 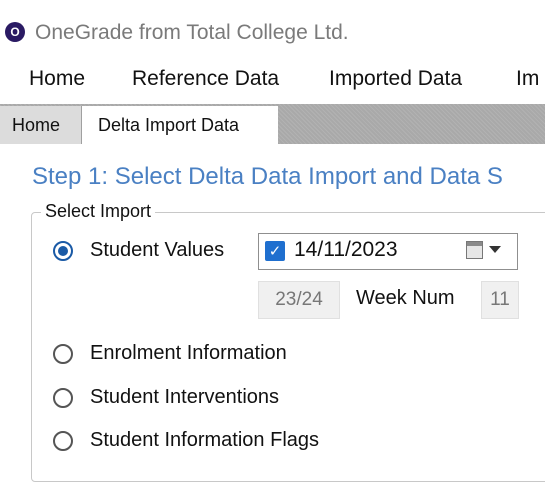 I want to click on app-logo-icon: O, so click(x=15, y=32).